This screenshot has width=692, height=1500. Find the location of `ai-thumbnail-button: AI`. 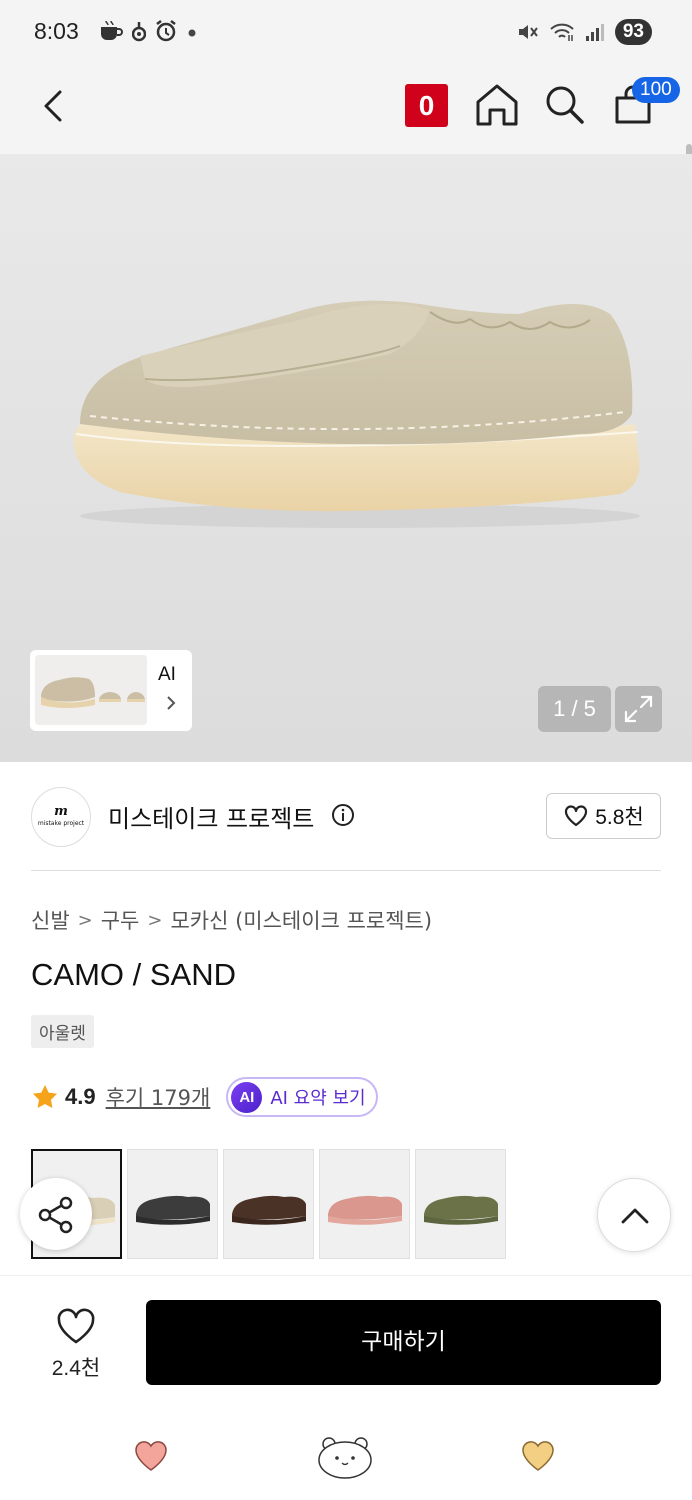

ai-thumbnail-button: AI is located at coordinates (111, 690).